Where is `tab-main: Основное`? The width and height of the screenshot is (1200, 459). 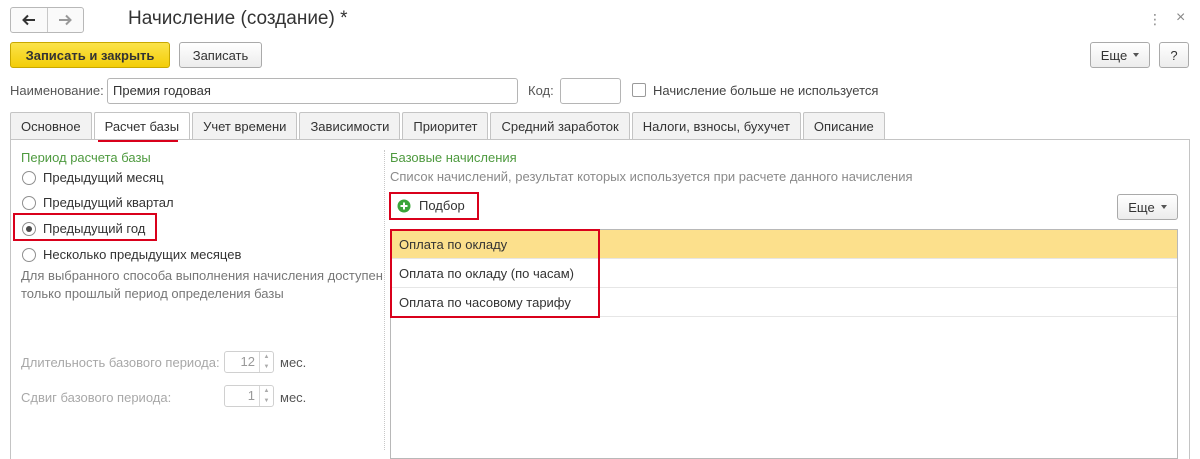 tab-main: Основное is located at coordinates (51, 125).